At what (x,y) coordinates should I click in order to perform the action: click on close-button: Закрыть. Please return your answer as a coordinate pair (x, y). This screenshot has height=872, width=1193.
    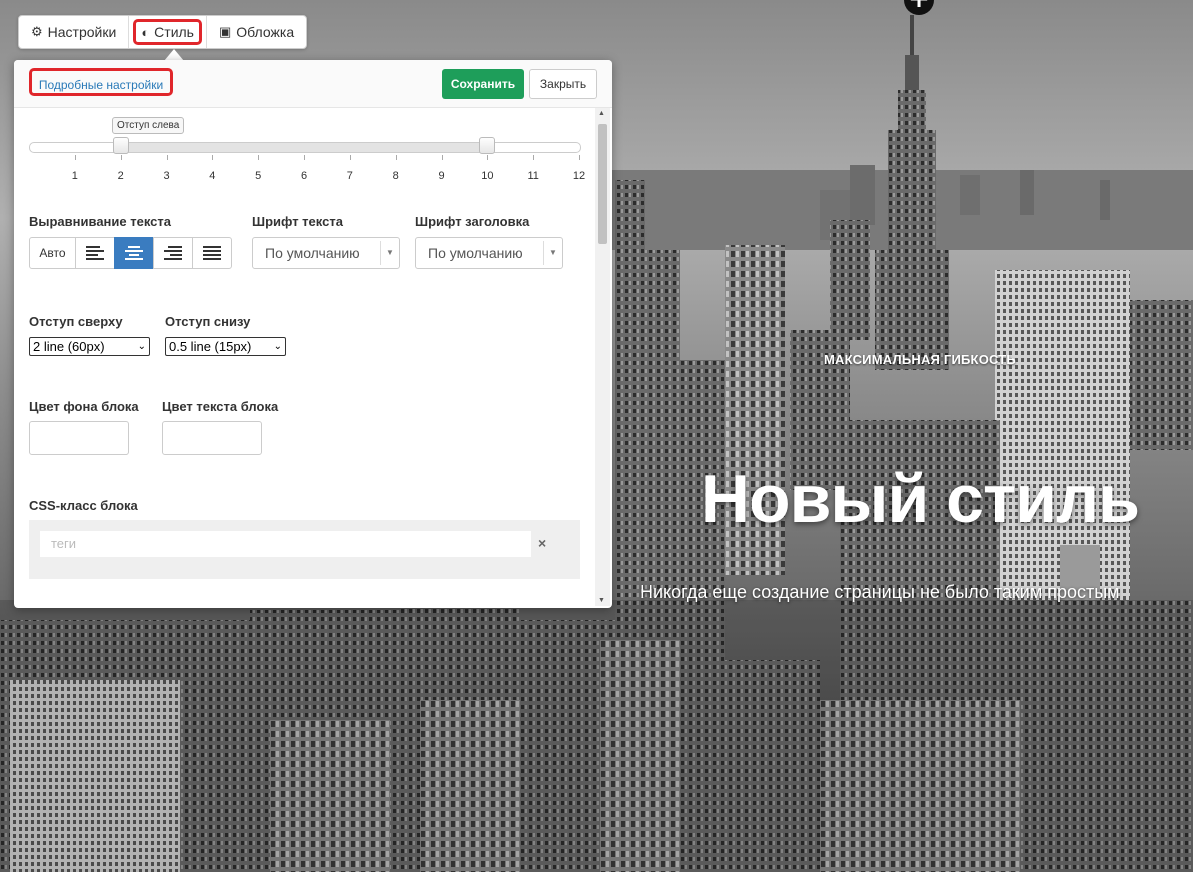
    Looking at the image, I should click on (563, 84).